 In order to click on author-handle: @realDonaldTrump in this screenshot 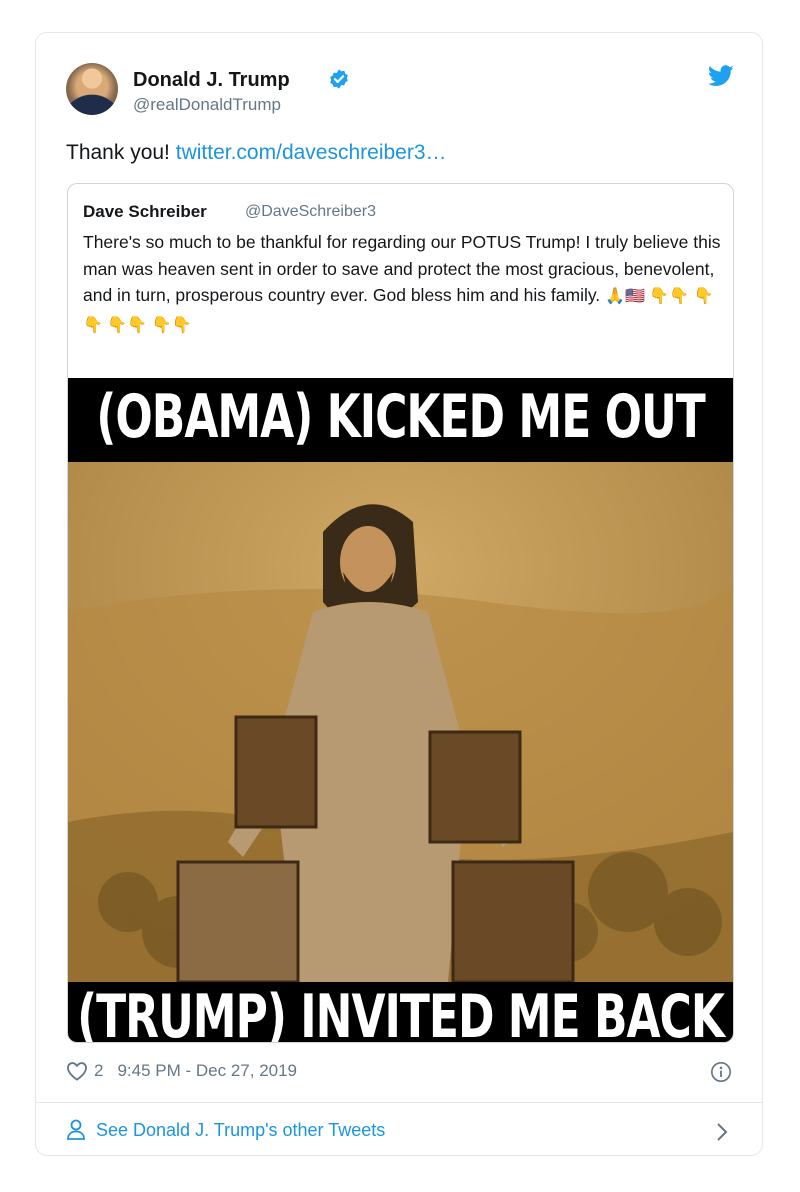, I will do `click(207, 105)`.